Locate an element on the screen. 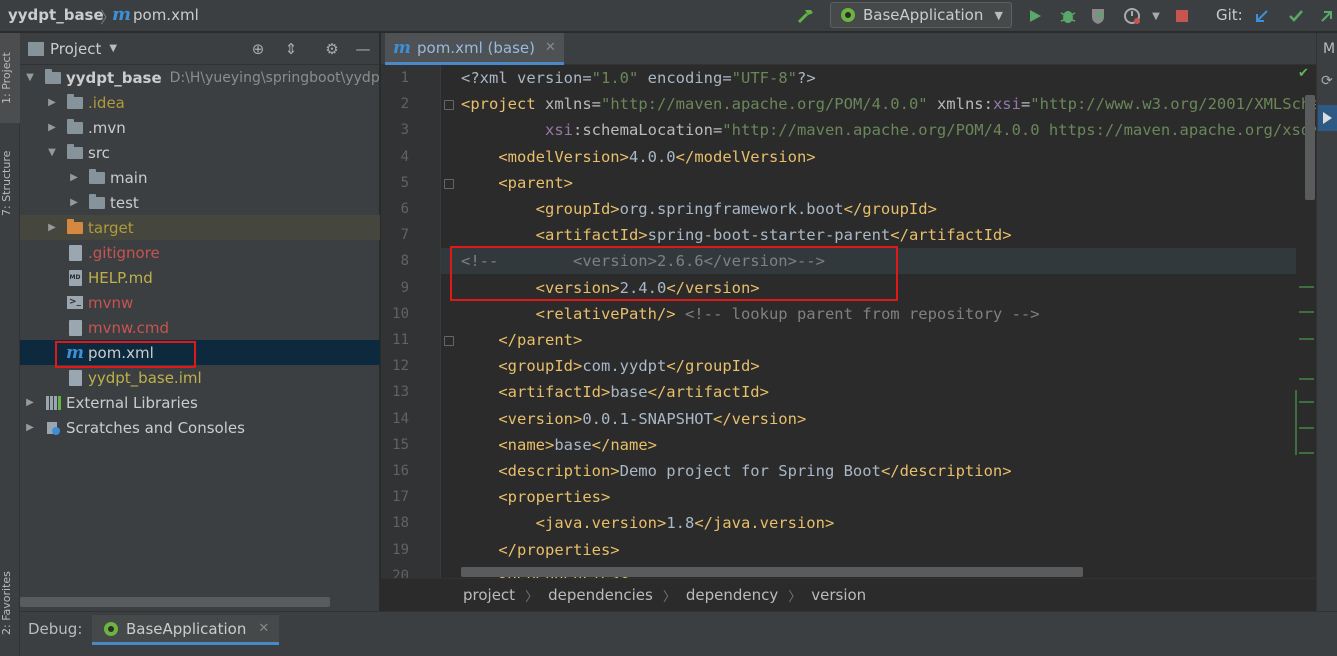 This screenshot has height=656, width=1337. debug-tool-window: Debug: BaseApplication ✕ is located at coordinates (678, 633).